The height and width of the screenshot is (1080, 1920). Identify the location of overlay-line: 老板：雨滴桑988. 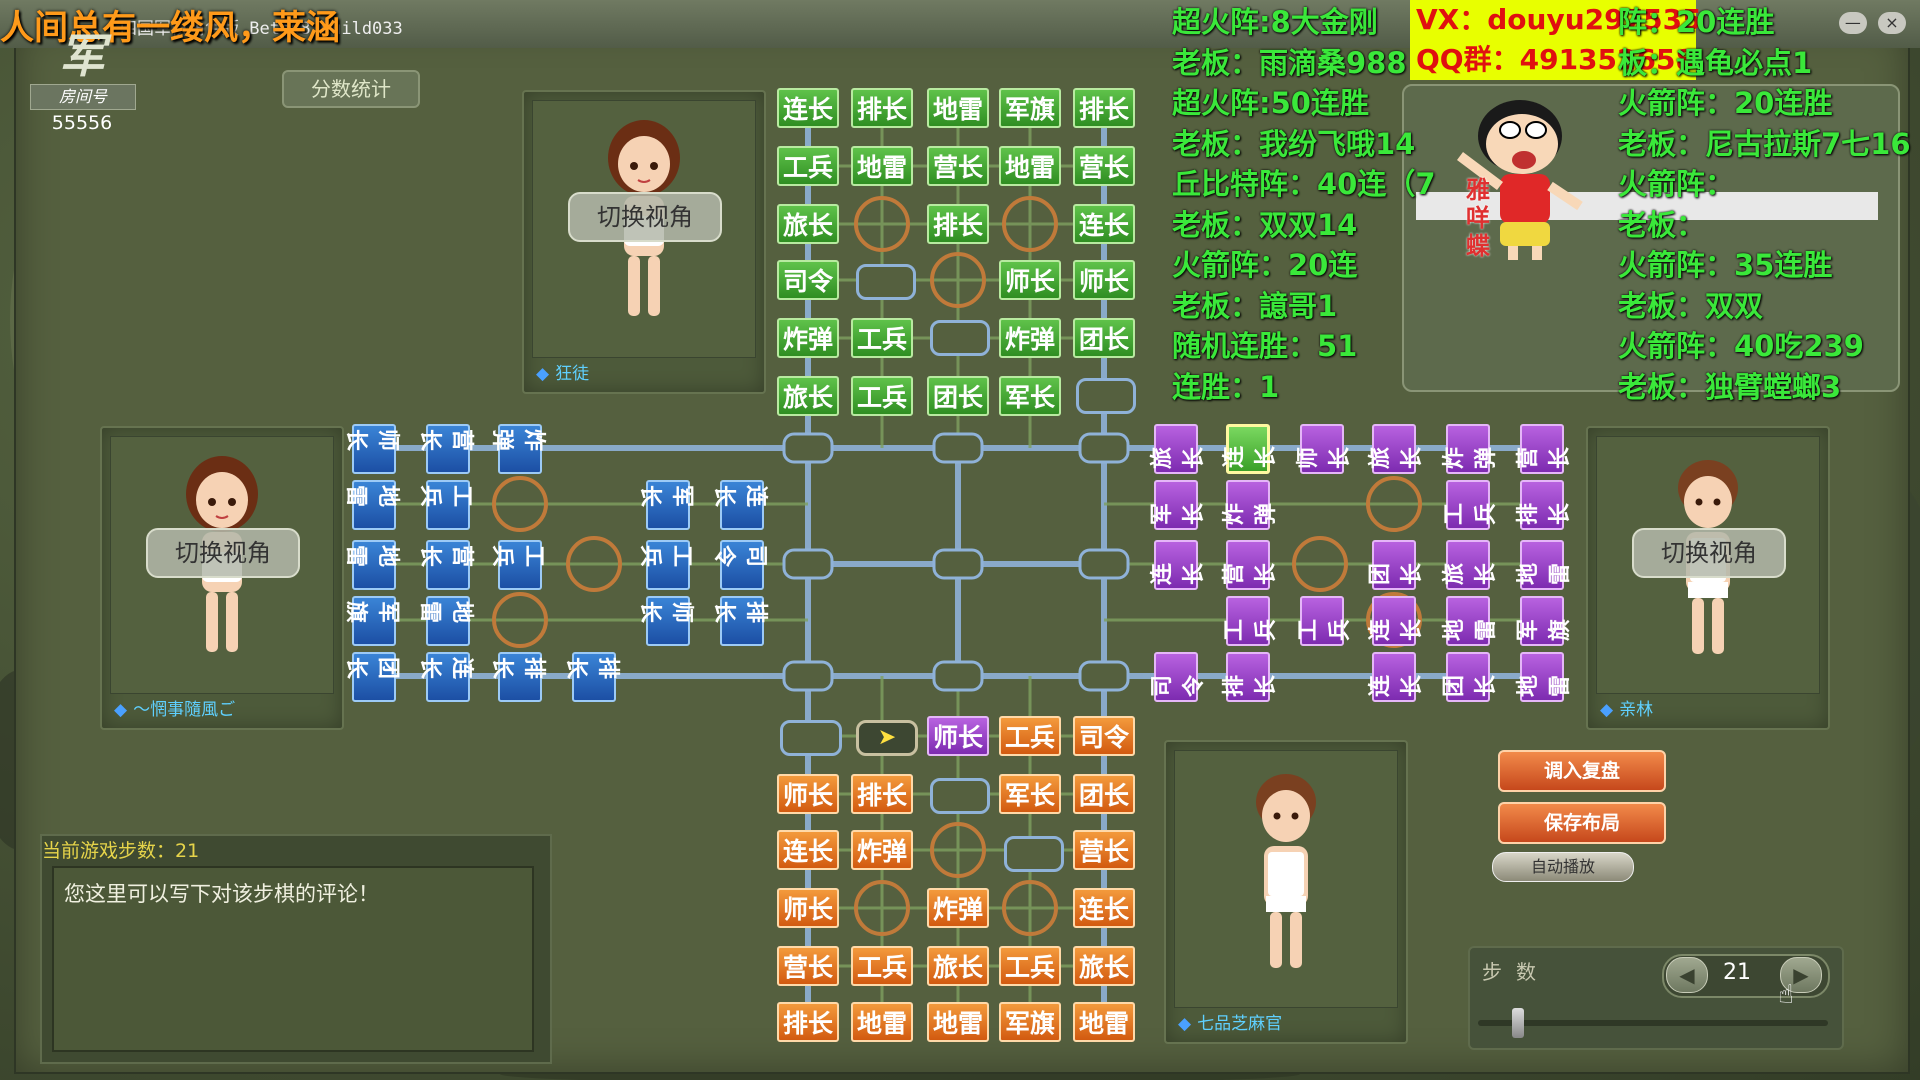
(1289, 62).